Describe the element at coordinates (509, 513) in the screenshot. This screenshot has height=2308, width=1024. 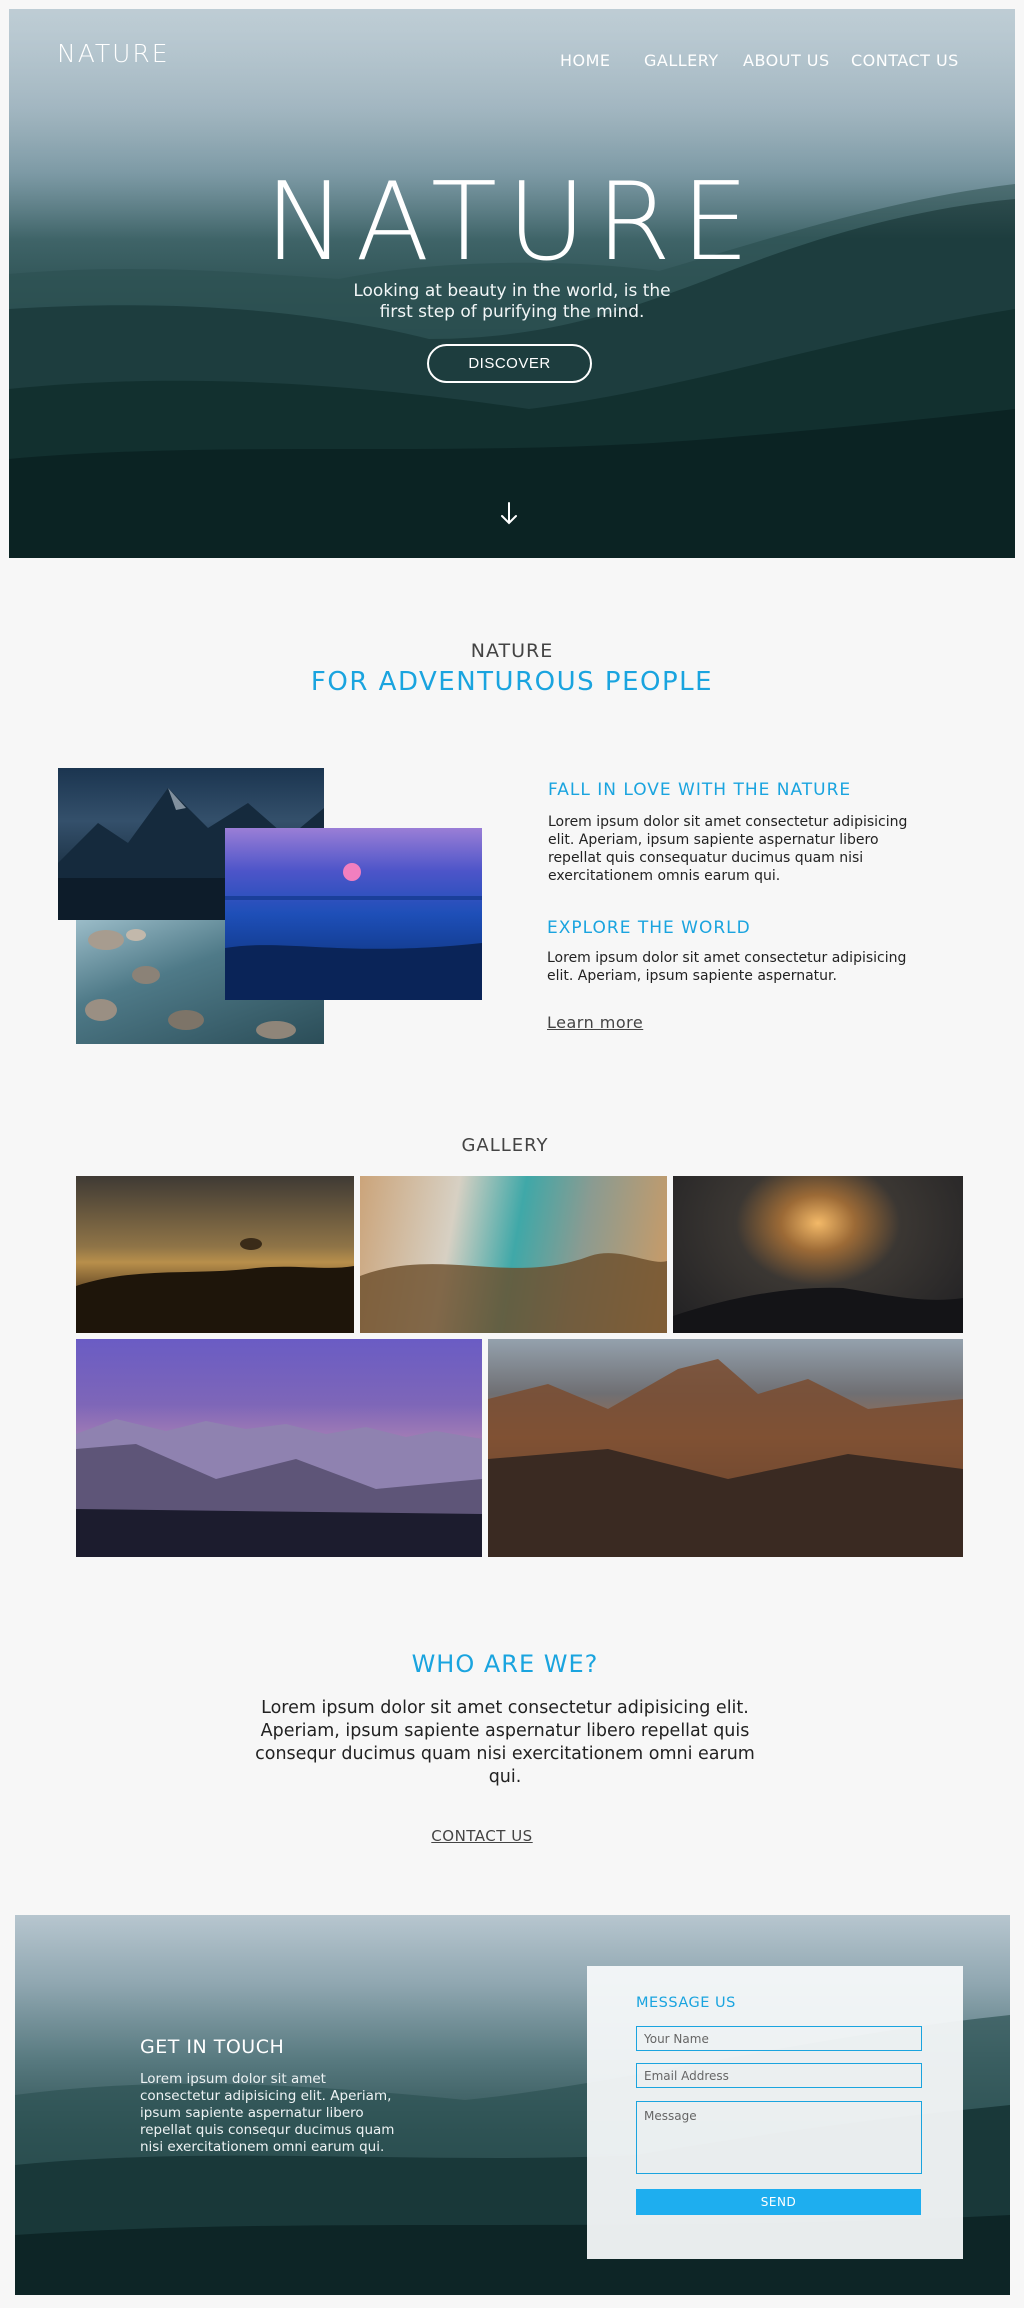
I see `arrow-down-icon` at that location.